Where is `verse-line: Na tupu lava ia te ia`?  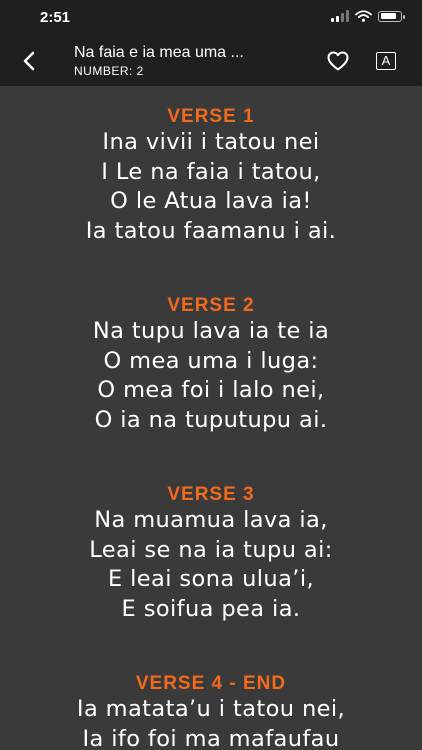 verse-line: Na tupu lava ia te ia is located at coordinates (211, 331).